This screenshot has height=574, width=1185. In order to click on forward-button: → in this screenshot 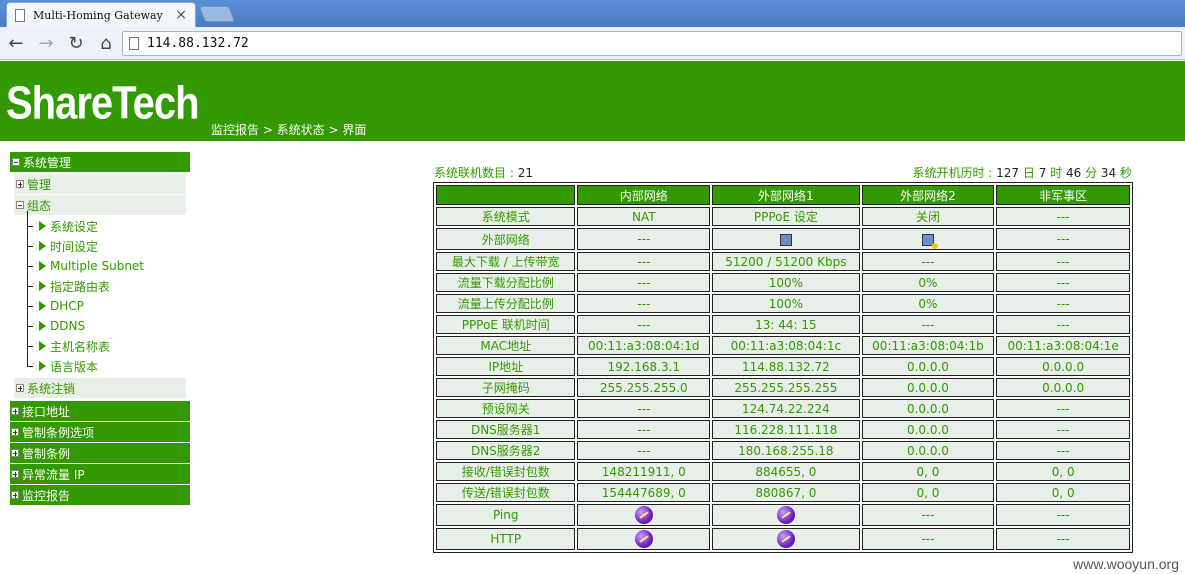, I will do `click(46, 43)`.